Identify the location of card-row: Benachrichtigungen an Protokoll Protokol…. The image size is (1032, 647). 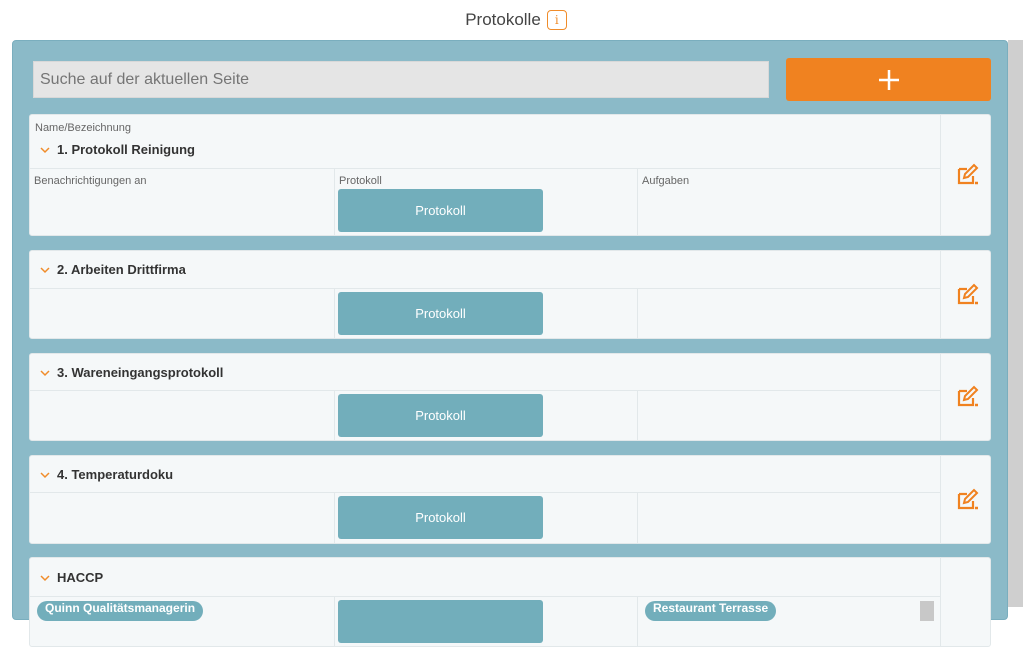
(485, 202).